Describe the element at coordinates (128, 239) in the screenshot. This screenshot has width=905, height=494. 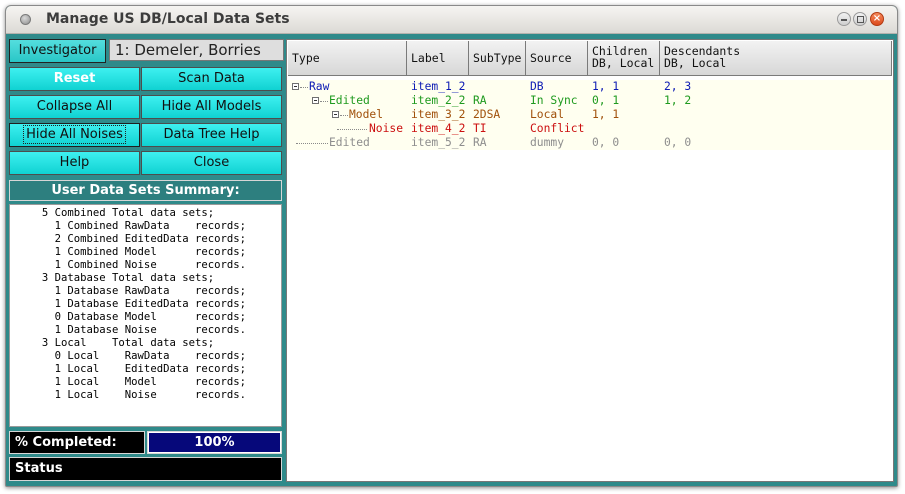
I see `summary-line: 2 Combined EditedData records;` at that location.